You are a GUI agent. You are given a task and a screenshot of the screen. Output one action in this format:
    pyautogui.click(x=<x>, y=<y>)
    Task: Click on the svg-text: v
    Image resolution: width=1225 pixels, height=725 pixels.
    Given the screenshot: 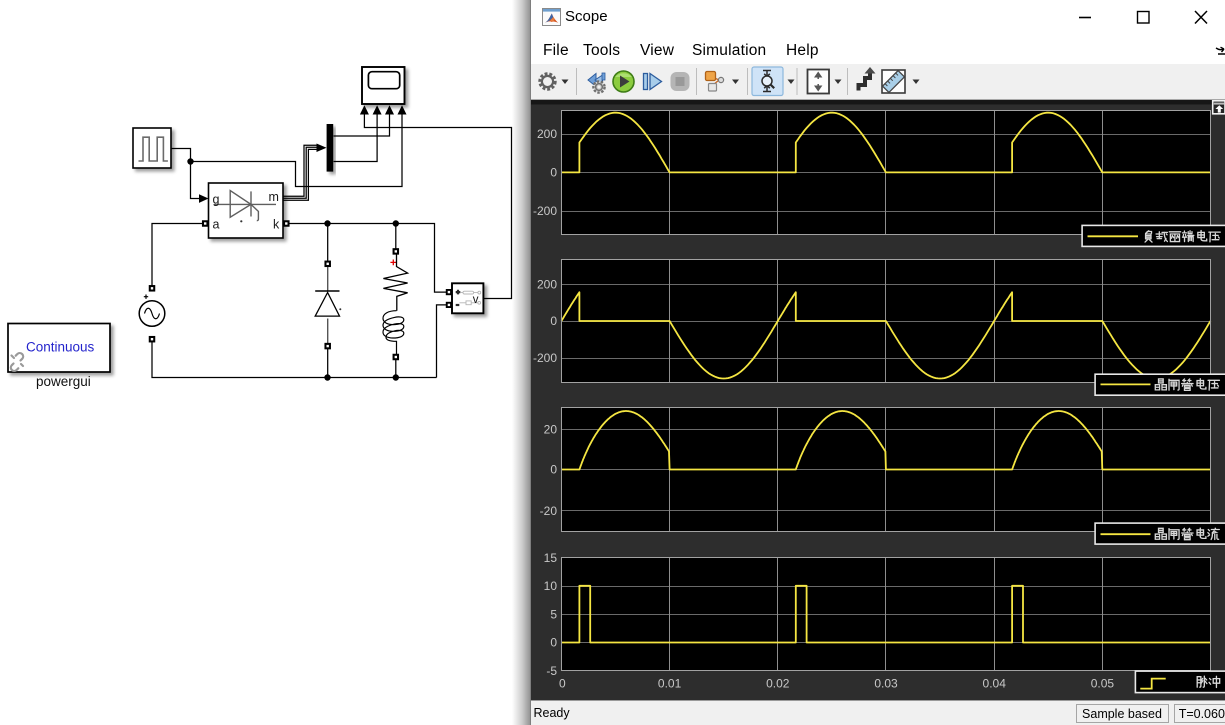 What is the action you would take?
    pyautogui.click(x=476, y=300)
    